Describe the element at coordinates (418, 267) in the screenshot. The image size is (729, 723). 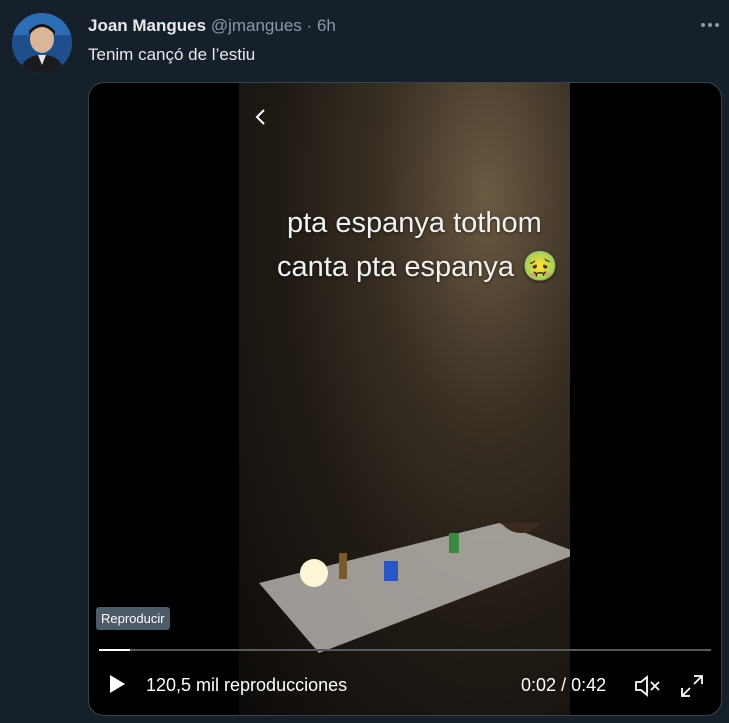
I see `caption-line-2: canta pta espanya 🤢` at that location.